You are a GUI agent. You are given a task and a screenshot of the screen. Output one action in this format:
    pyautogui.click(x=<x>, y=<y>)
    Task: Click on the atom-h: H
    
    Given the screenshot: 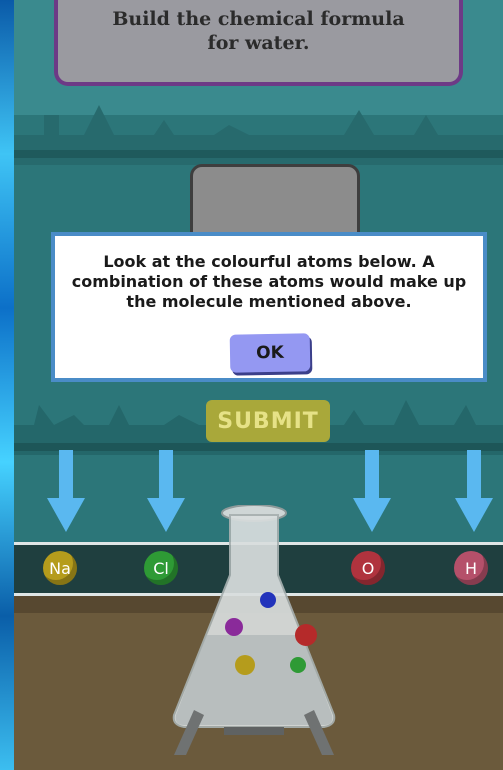 What is the action you would take?
    pyautogui.click(x=471, y=568)
    